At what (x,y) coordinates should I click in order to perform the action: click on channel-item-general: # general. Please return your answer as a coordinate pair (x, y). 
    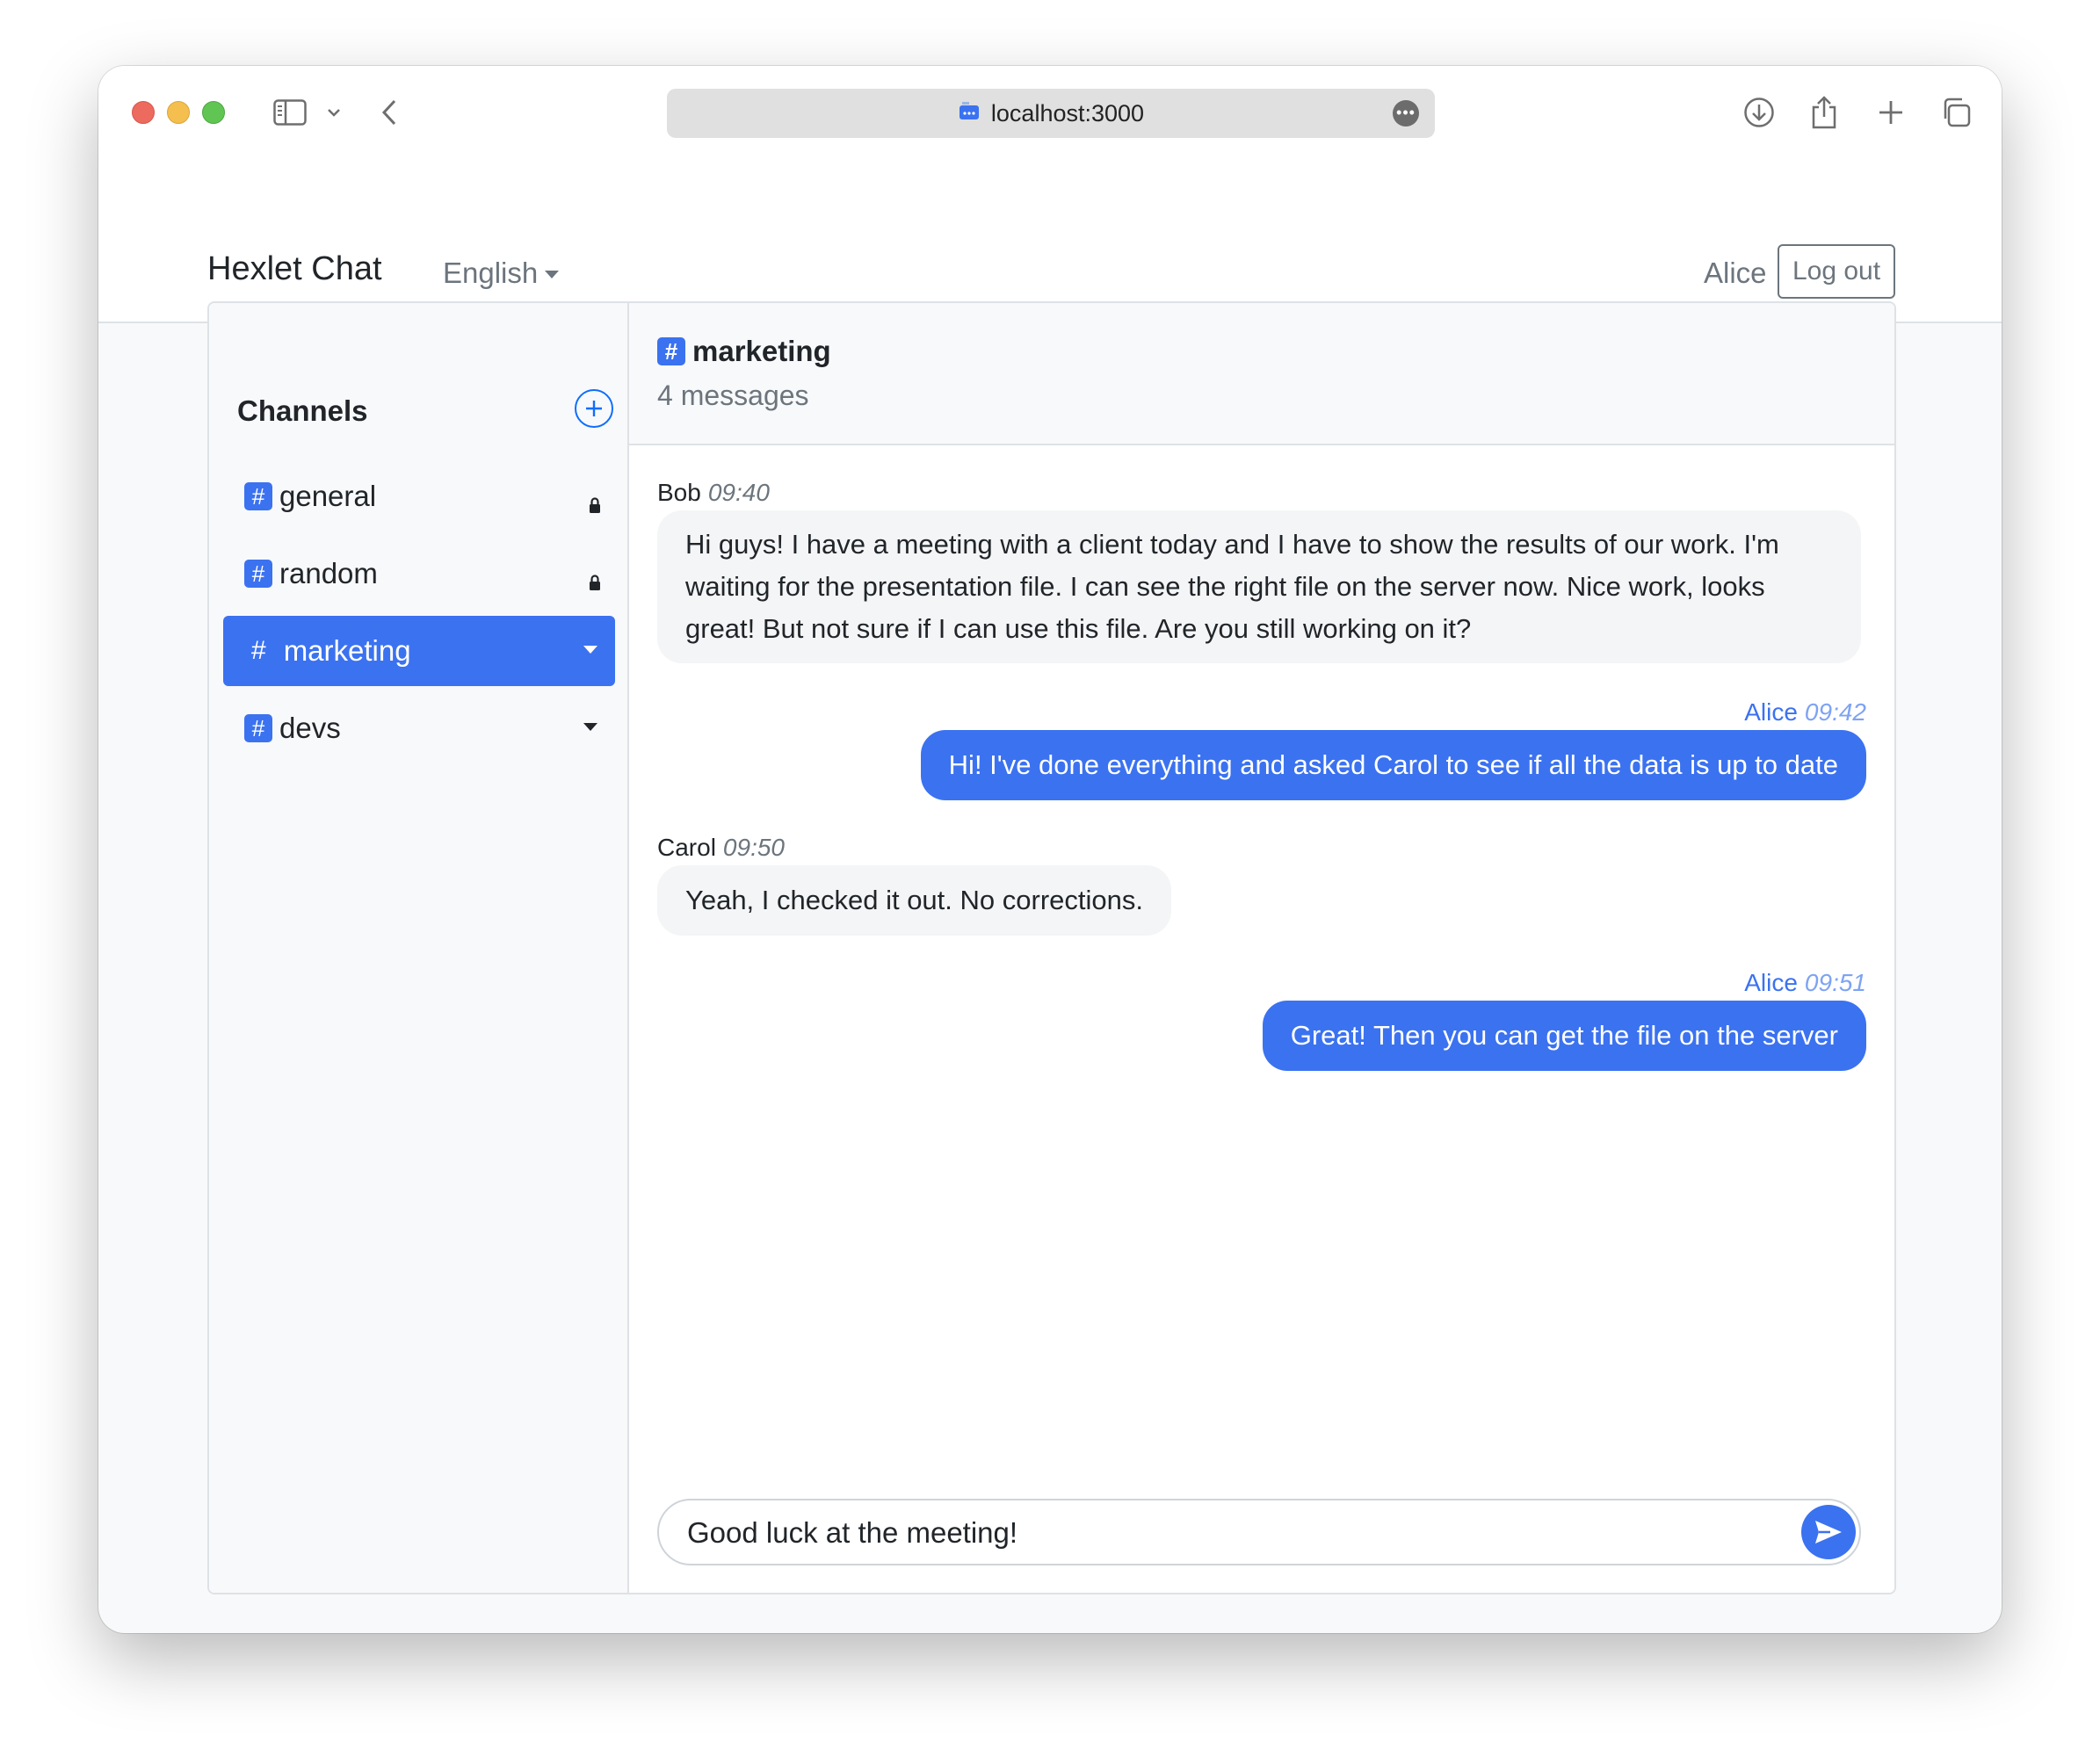
    Looking at the image, I should click on (419, 496).